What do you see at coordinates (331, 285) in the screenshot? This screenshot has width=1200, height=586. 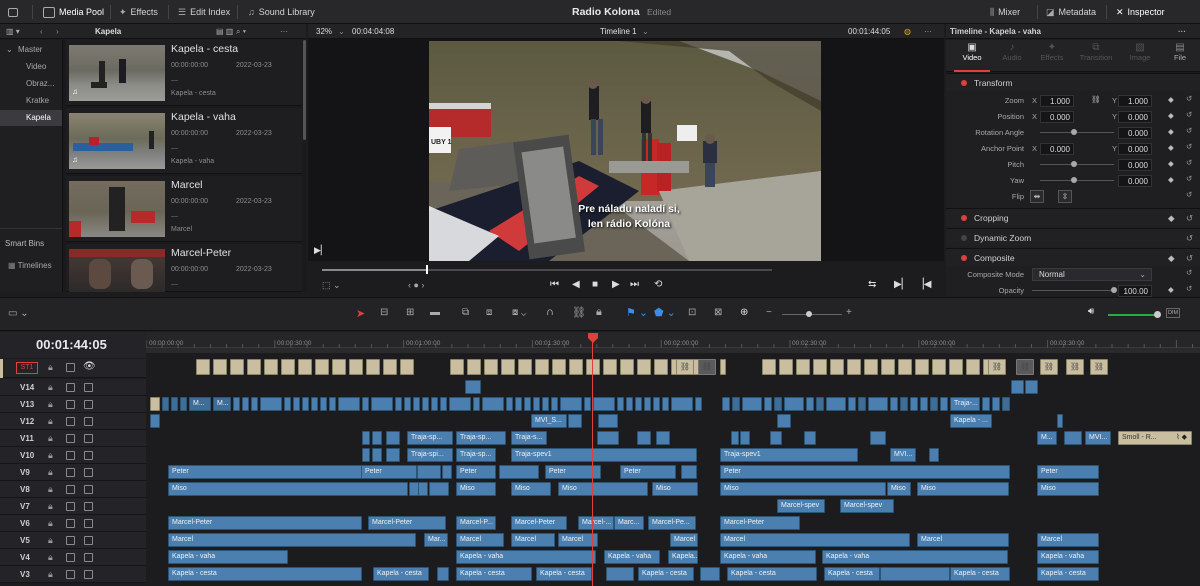 I see `viewer-options-icon: ⬚ ⌄` at bounding box center [331, 285].